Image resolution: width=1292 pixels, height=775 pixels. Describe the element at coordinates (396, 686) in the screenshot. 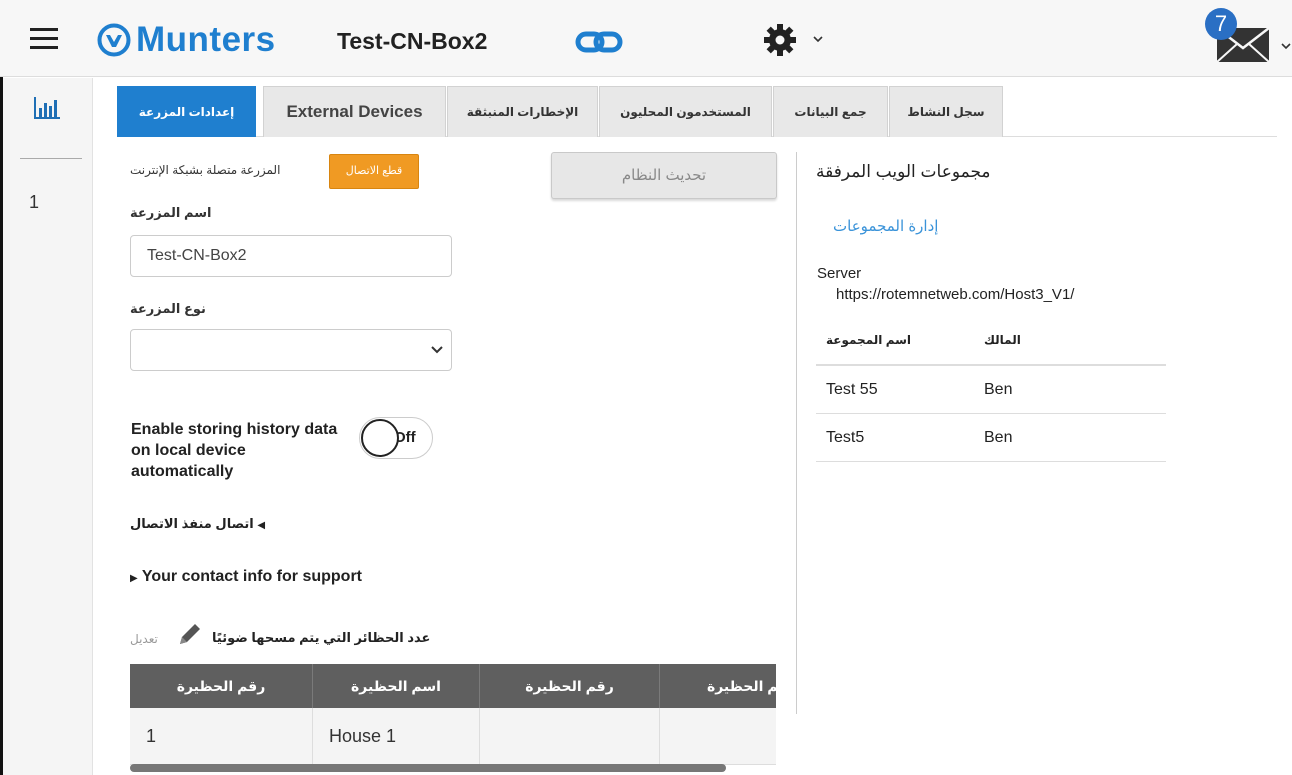

I see `column-header: اسم الحظيرة` at that location.